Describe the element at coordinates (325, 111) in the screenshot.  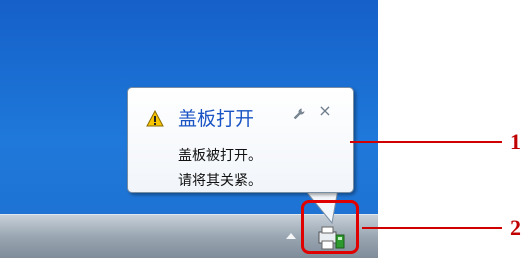
I see `close-icon: ×` at that location.